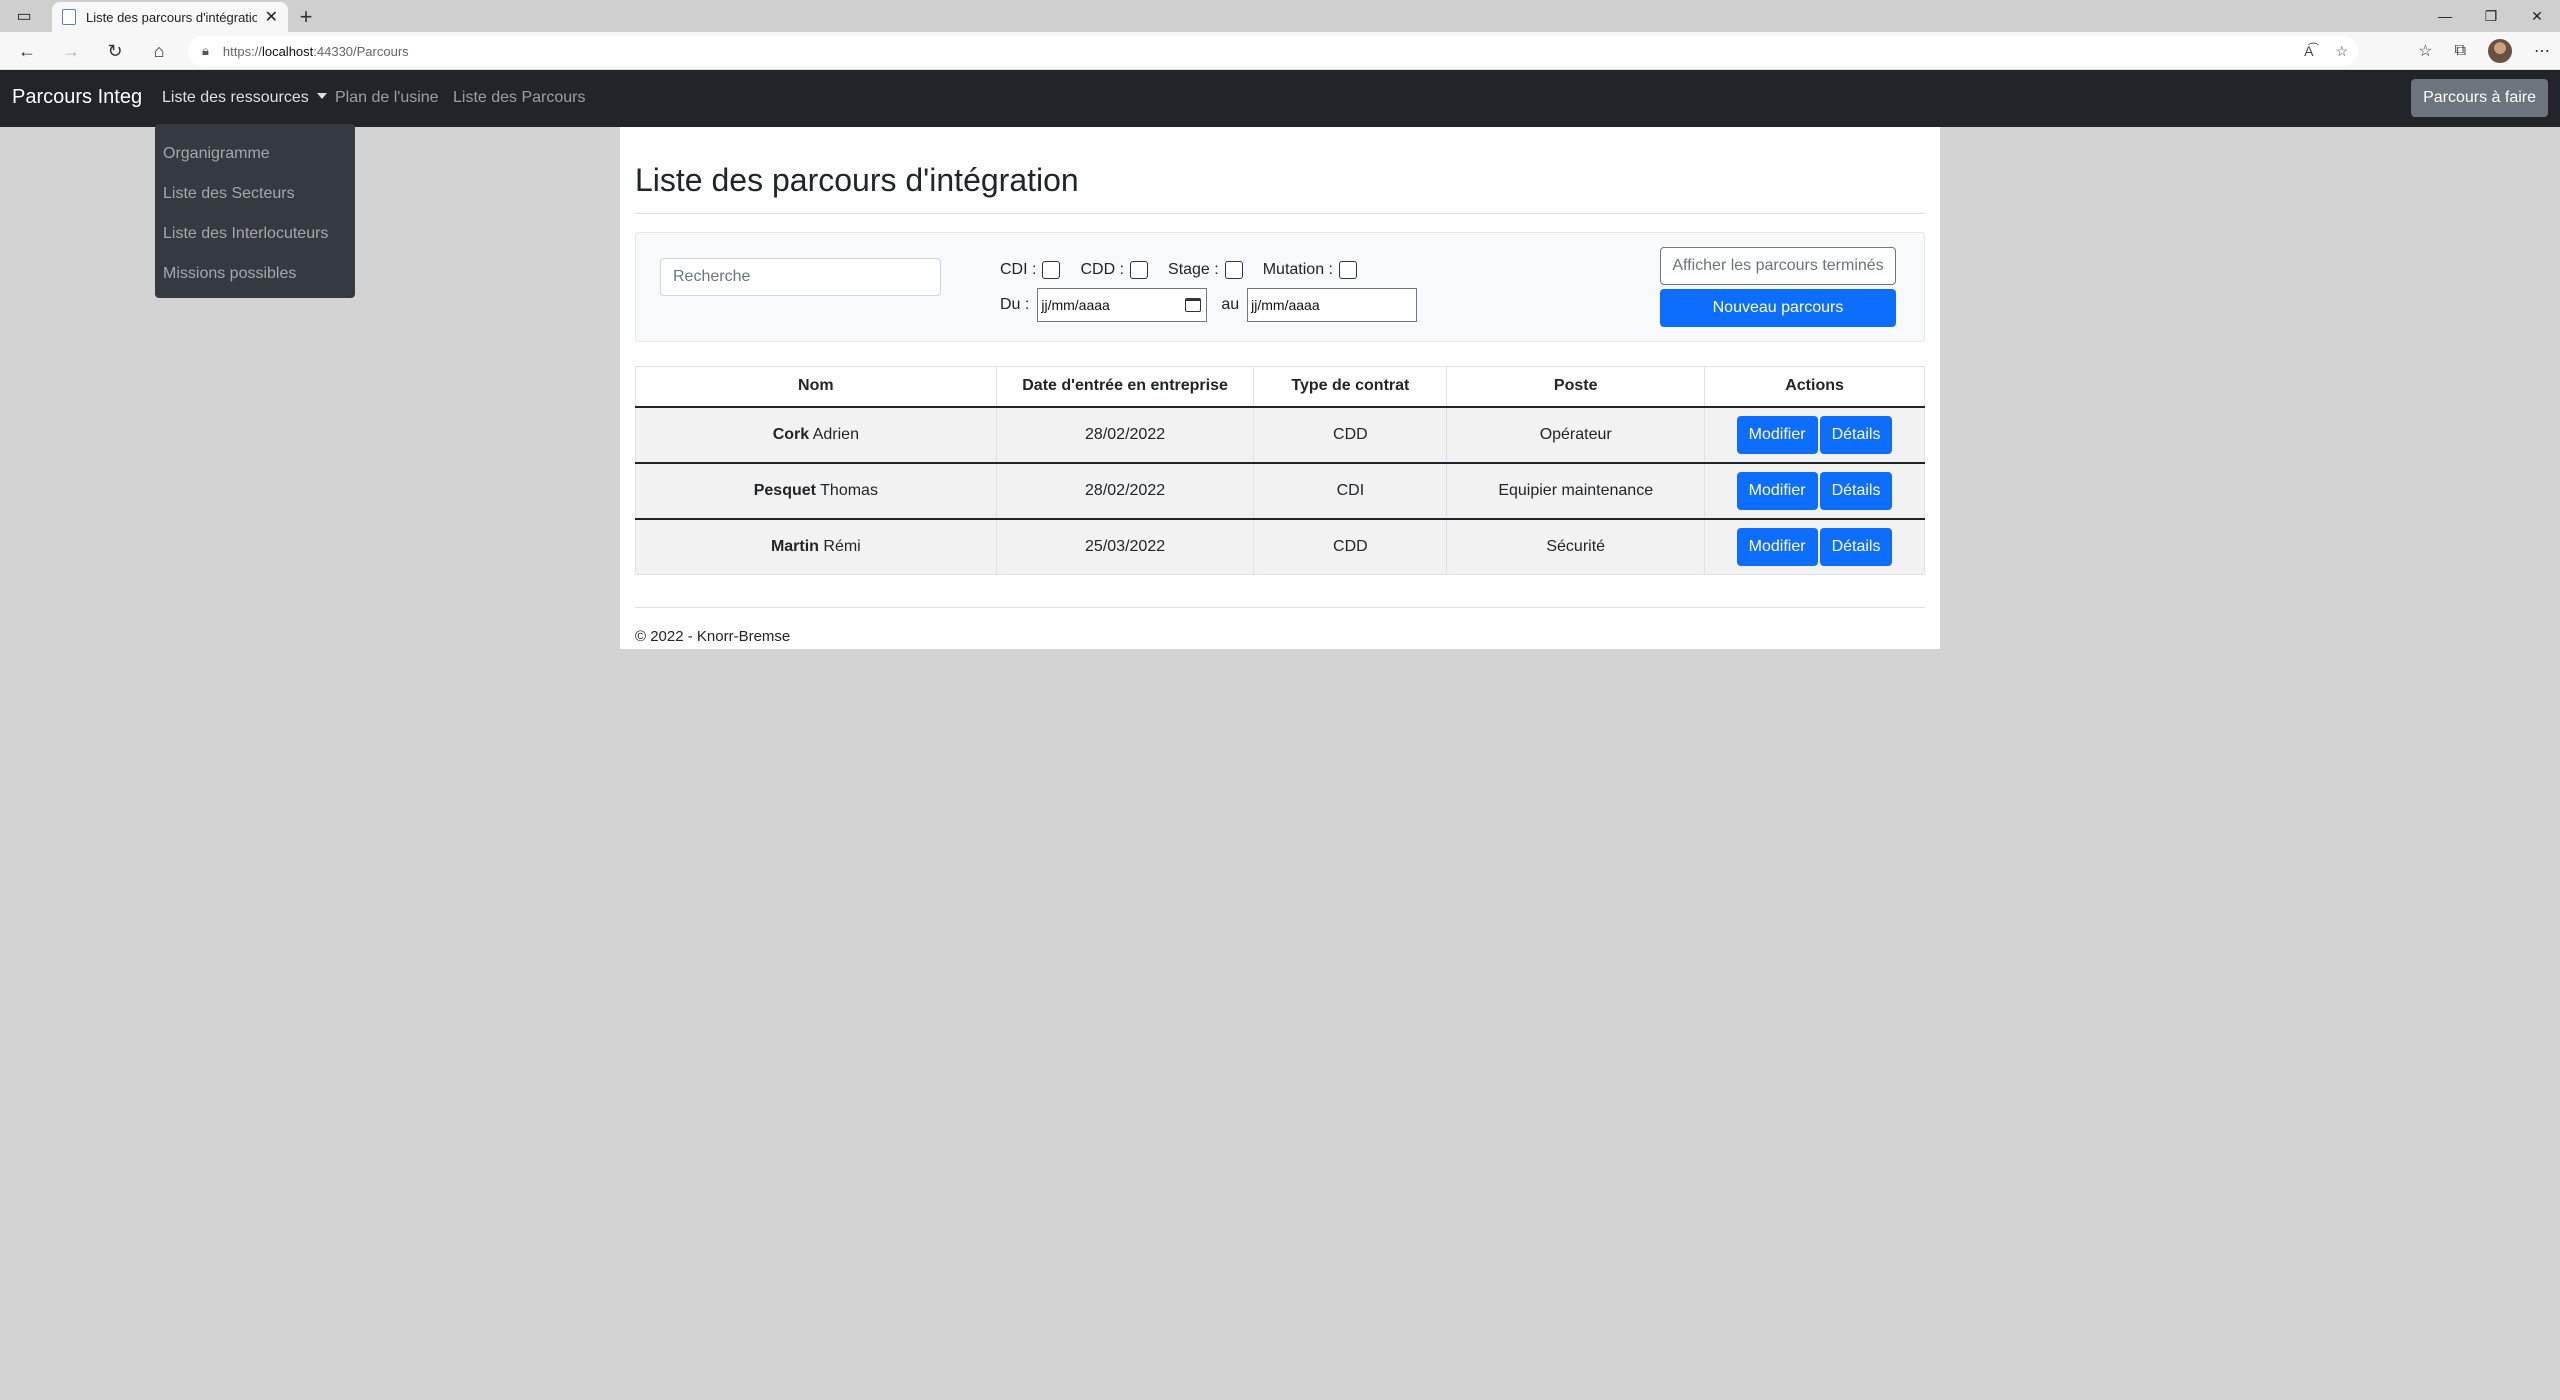 This screenshot has height=1400, width=2560. Describe the element at coordinates (713, 636) in the screenshot. I see `footer-copyright: © 2022 - Knorr-Bremse` at that location.